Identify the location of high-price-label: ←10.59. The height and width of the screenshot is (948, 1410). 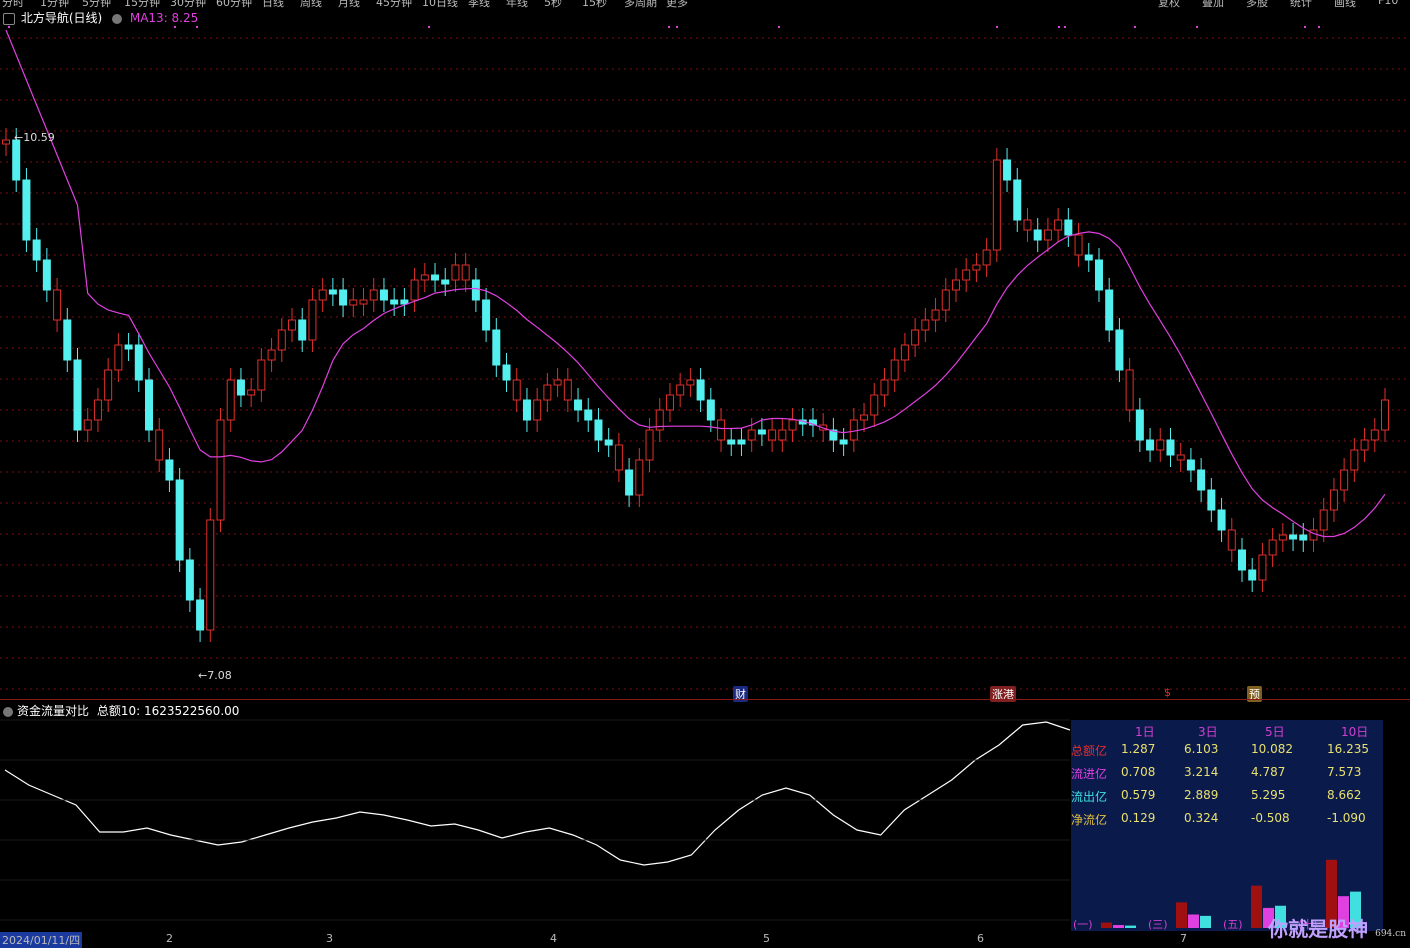
(34, 137).